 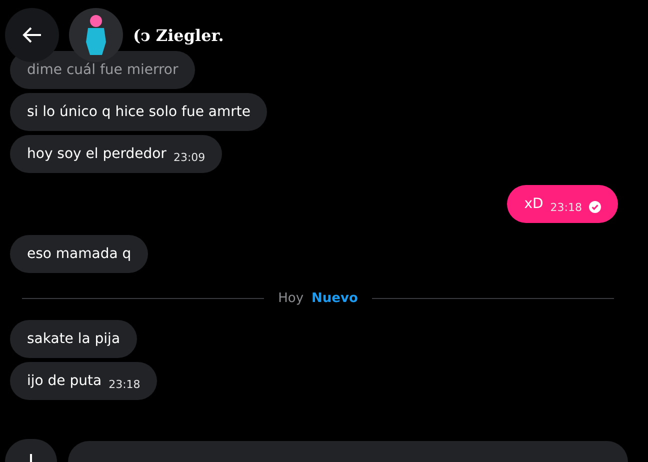 What do you see at coordinates (64, 381) in the screenshot?
I see `message-text: ijo de puta` at bounding box center [64, 381].